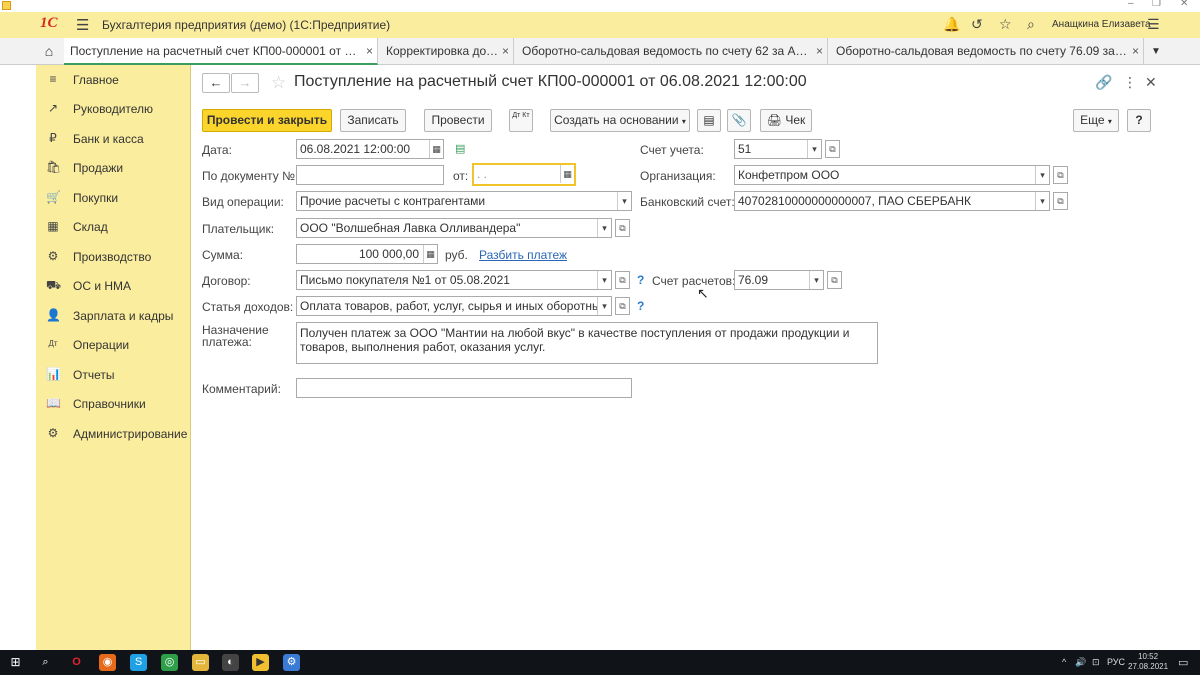  Describe the element at coordinates (113, 286) in the screenshot. I see `sidebar-item-assets: ⛟ ОС и НМА` at that location.